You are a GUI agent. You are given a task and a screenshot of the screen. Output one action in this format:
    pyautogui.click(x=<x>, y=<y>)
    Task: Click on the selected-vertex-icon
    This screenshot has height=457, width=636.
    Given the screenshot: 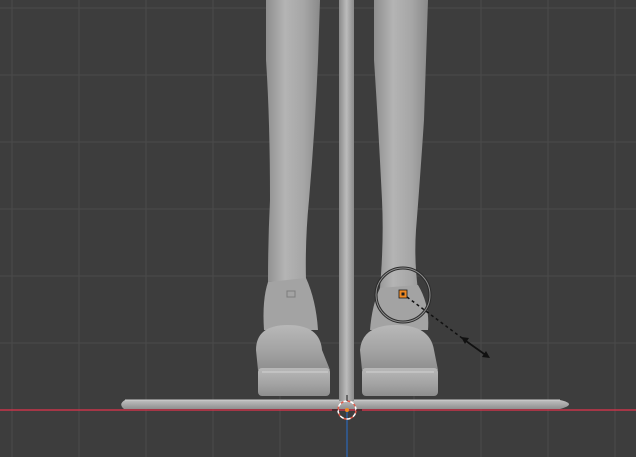 What is the action you would take?
    pyautogui.click(x=403, y=294)
    